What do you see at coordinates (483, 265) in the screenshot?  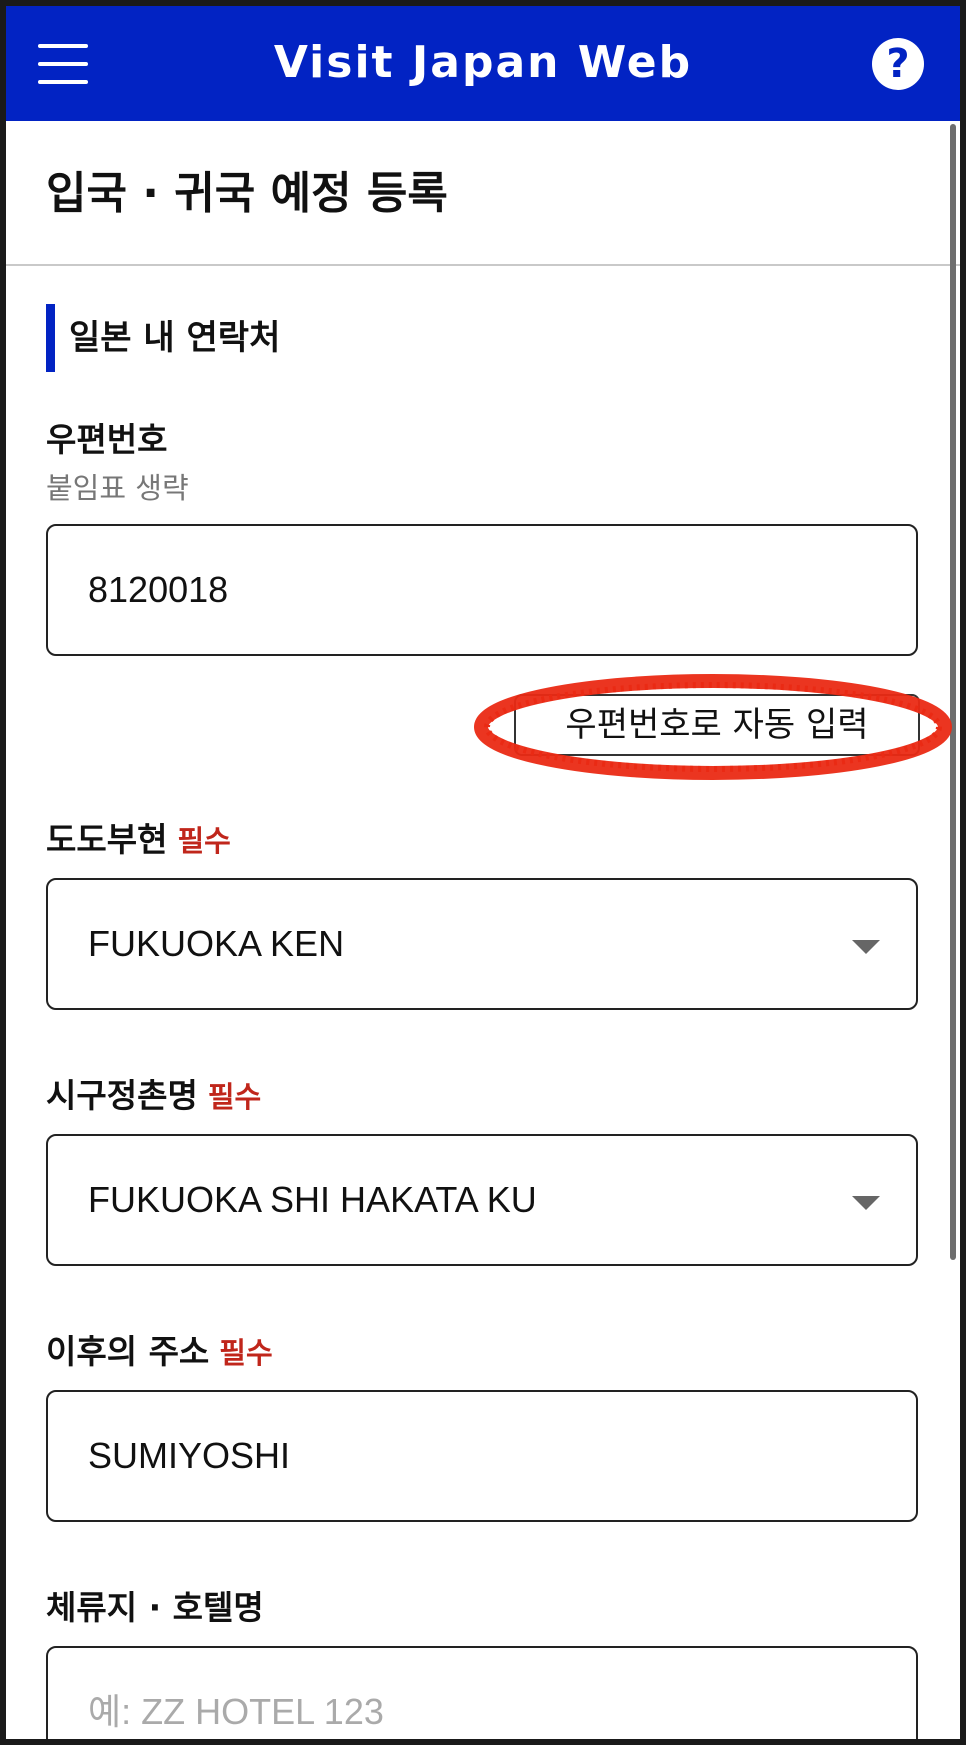 I see `divider` at bounding box center [483, 265].